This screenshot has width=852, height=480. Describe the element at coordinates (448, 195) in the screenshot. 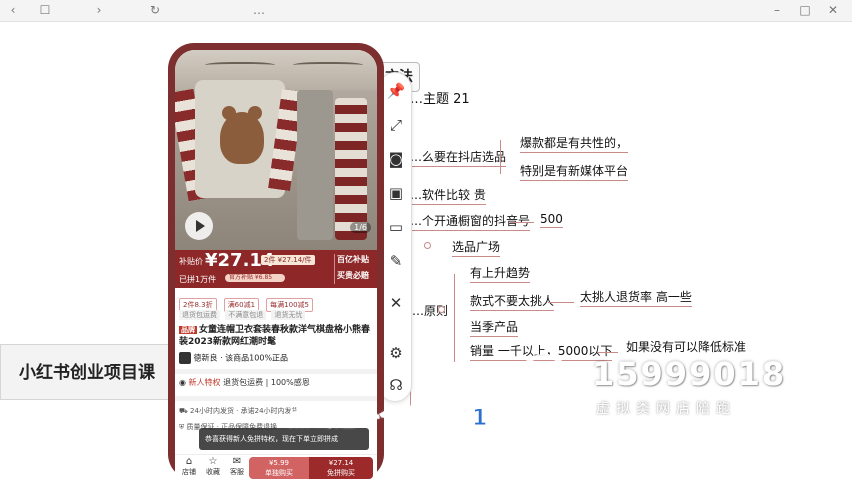

I see `node-software: …软件比较 贵` at that location.